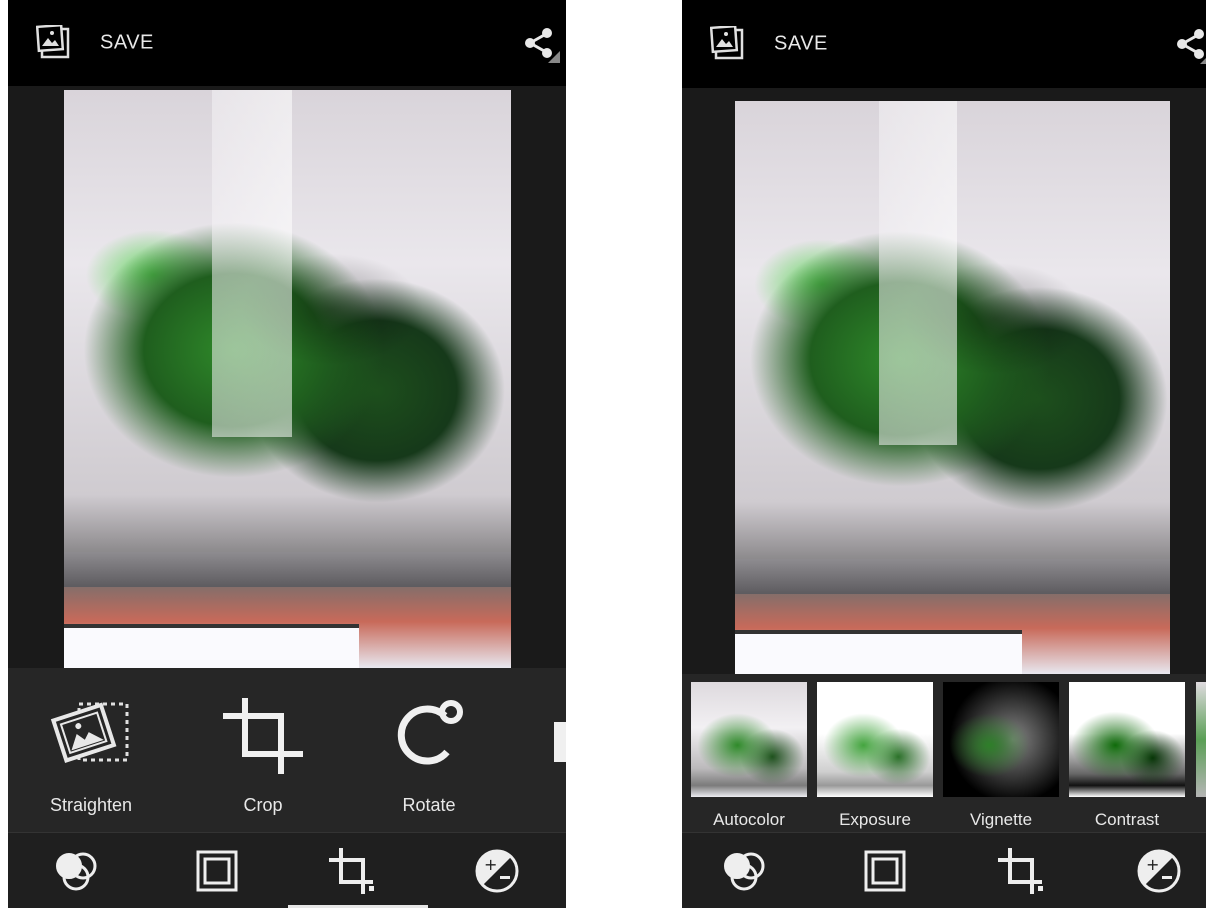  Describe the element at coordinates (875, 819) in the screenshot. I see `filter-label: Exposure` at that location.